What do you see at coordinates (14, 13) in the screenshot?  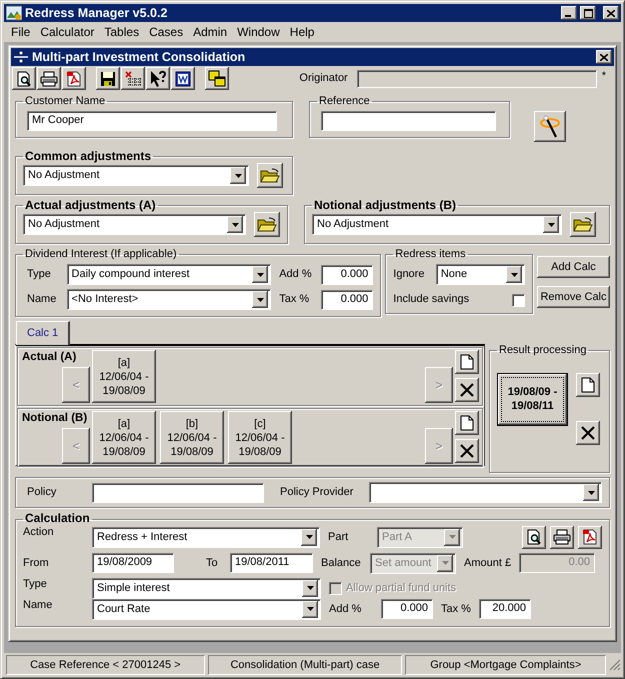 I see `app-icon` at bounding box center [14, 13].